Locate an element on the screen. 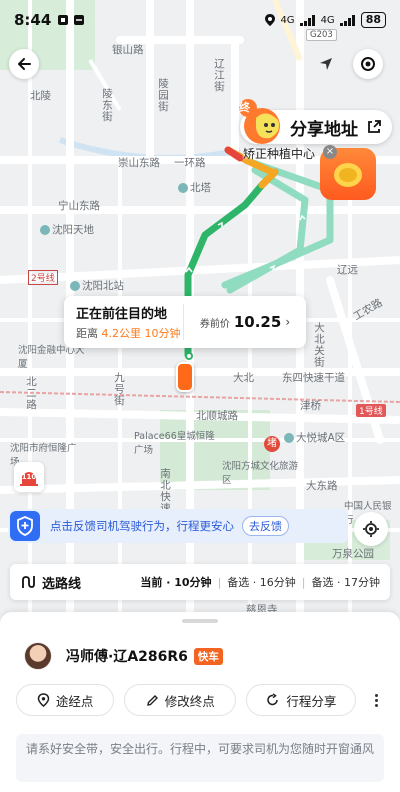  shield-icon is located at coordinates (25, 526).